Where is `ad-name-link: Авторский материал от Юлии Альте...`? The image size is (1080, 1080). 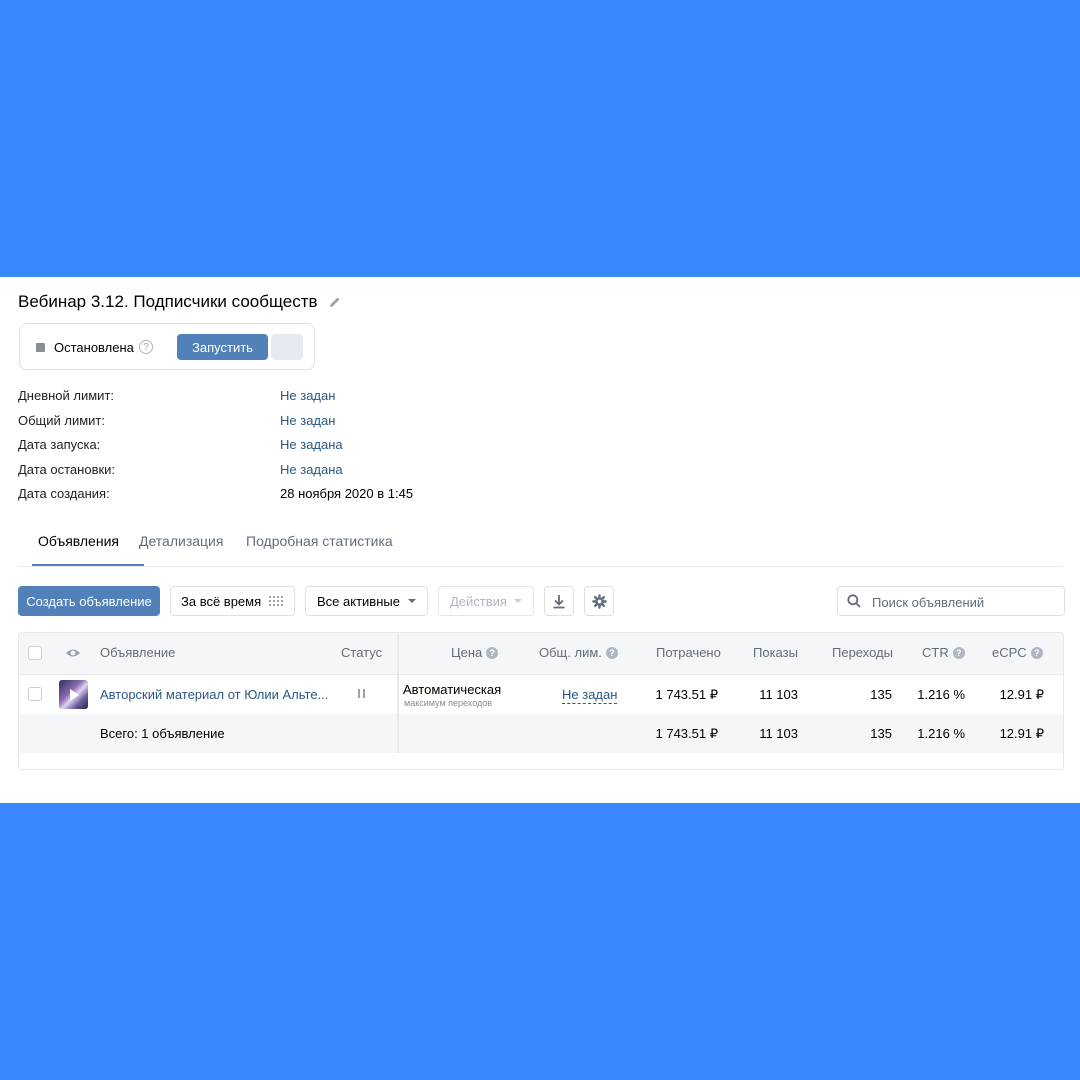 ad-name-link: Авторский материал от Юлии Альте... is located at coordinates (214, 694).